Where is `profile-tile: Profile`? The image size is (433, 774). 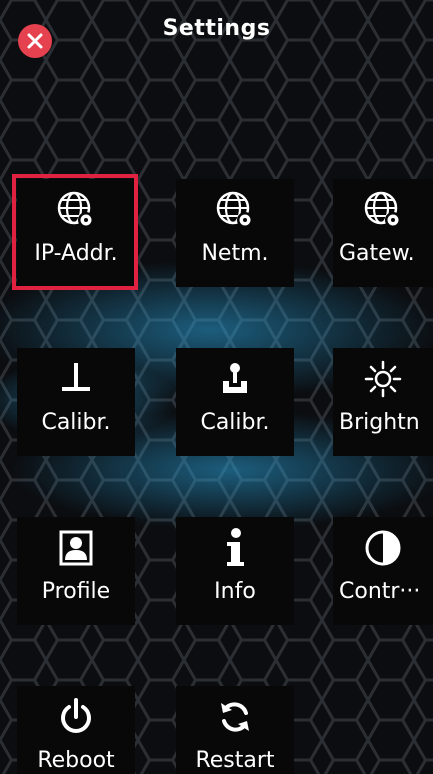 profile-tile: Profile is located at coordinates (76, 571).